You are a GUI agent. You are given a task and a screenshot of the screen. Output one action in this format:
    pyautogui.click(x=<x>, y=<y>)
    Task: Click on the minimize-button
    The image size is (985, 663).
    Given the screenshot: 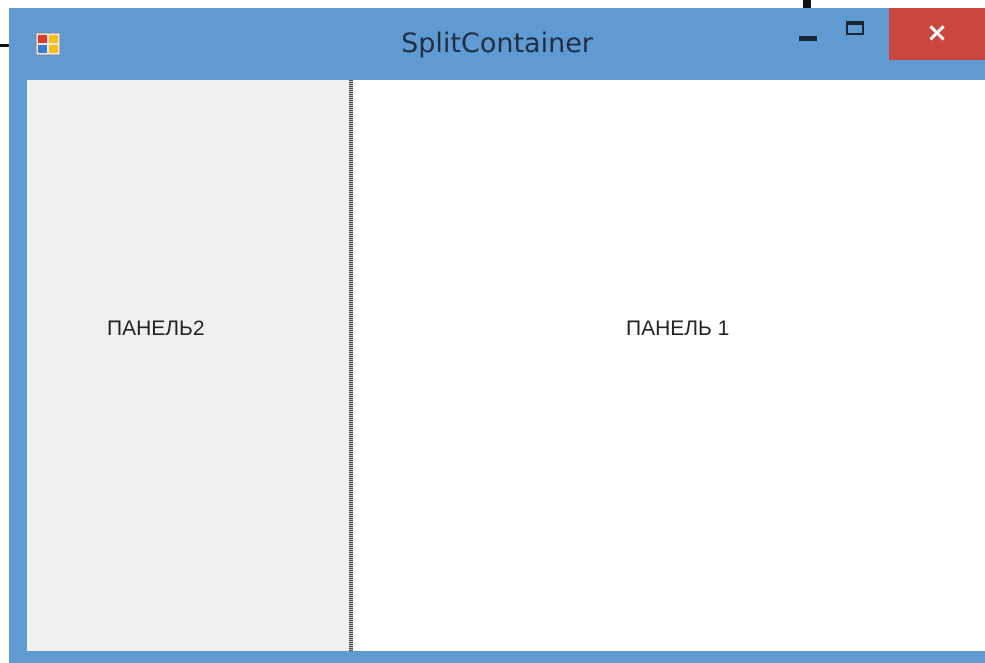 What is the action you would take?
    pyautogui.click(x=808, y=36)
    